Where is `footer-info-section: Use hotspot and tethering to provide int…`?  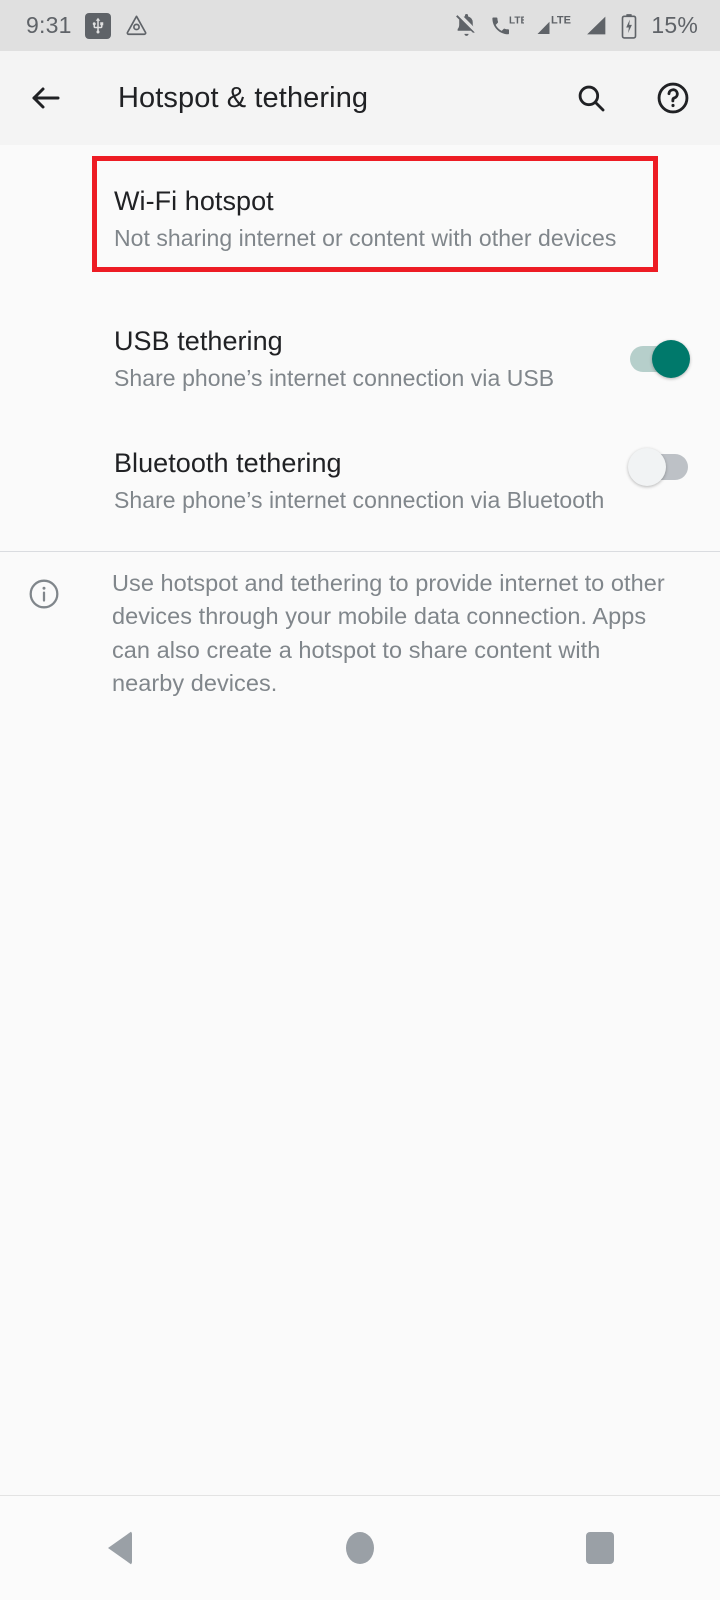 footer-info-section: Use hotspot and tethering to provide int… is located at coordinates (360, 633).